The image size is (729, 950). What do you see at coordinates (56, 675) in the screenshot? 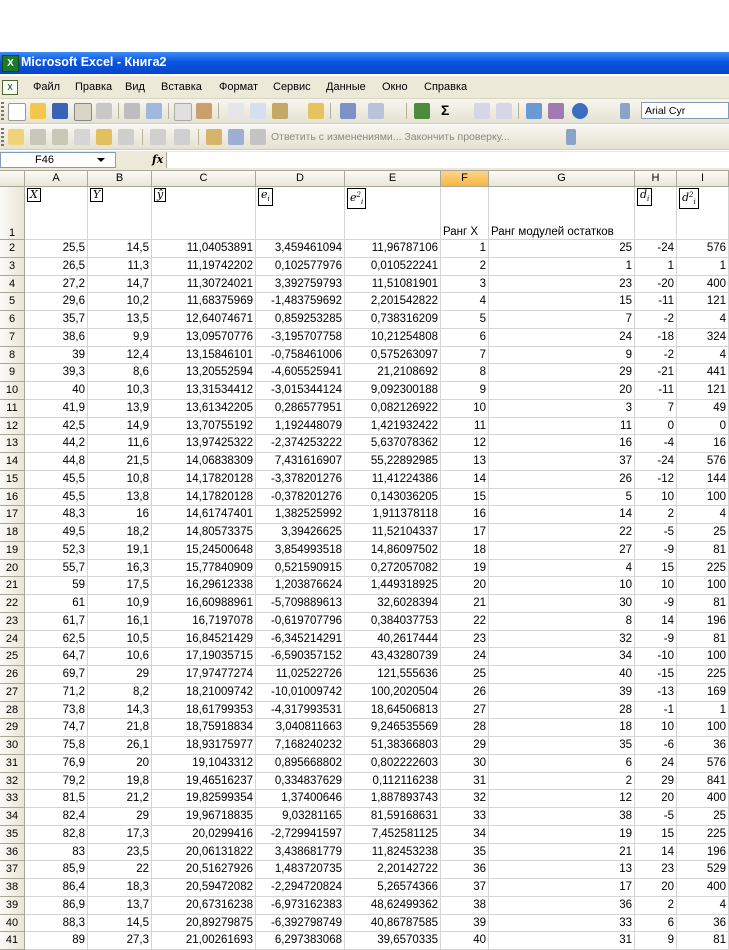
I see `cell-a: 69,7` at bounding box center [56, 675].